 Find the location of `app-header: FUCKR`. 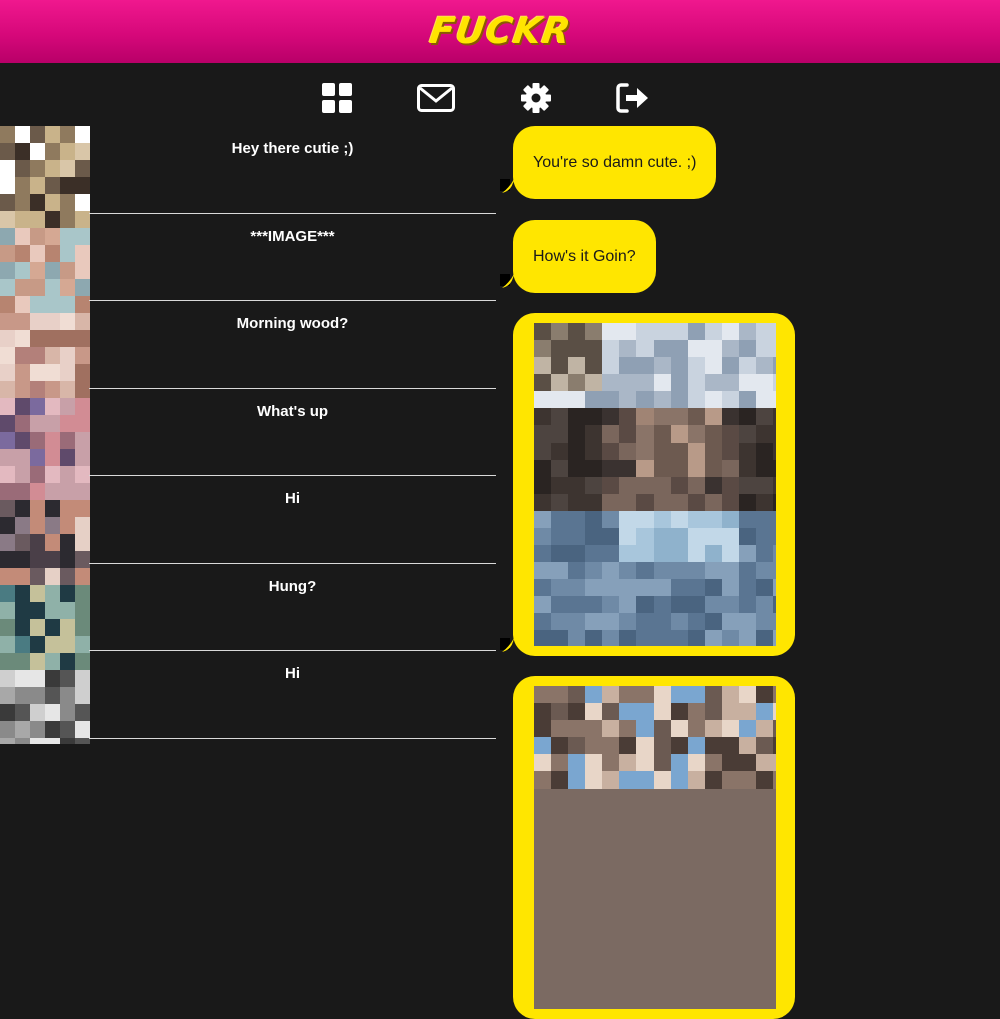

app-header: FUCKR is located at coordinates (500, 31).